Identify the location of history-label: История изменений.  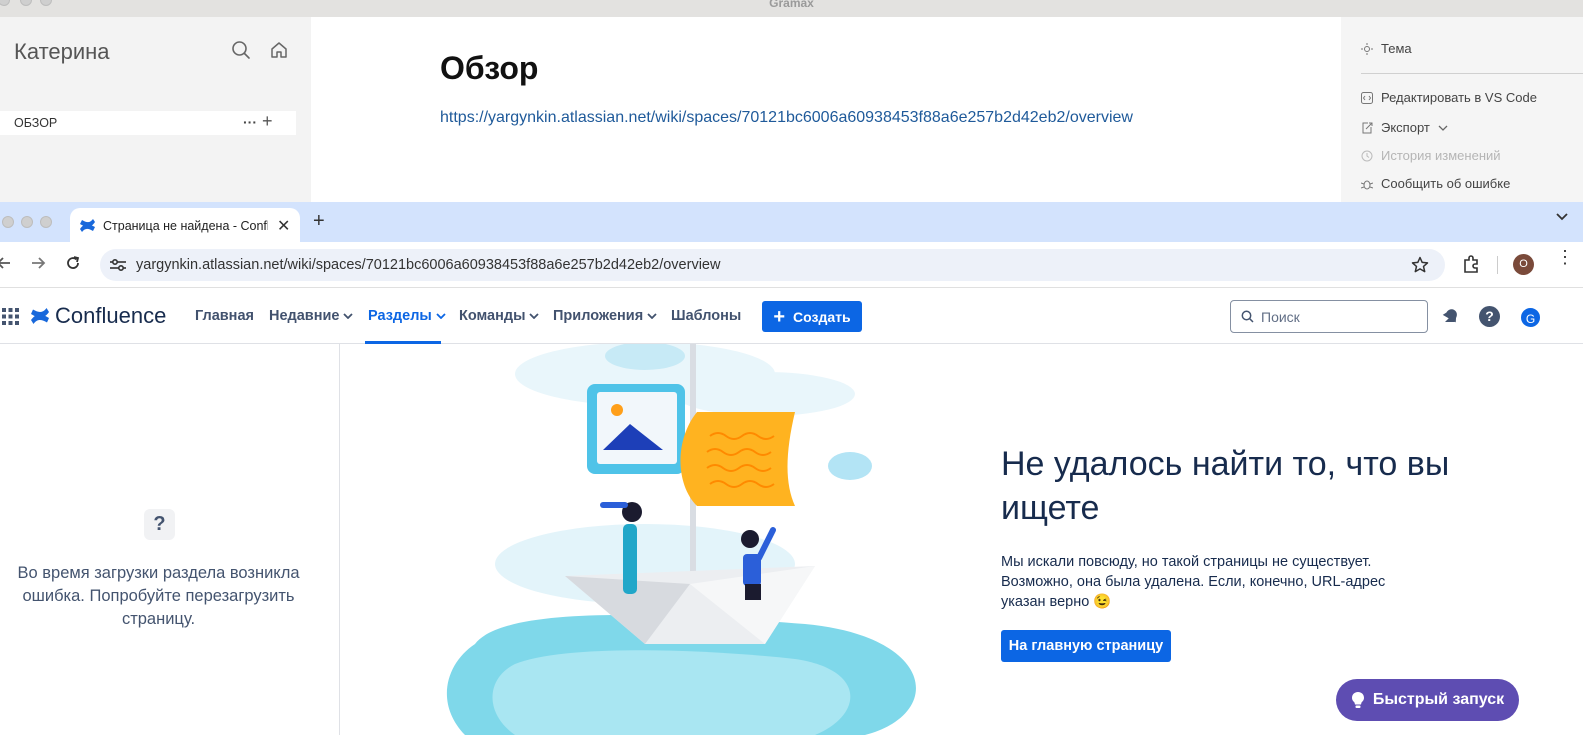
(1441, 155).